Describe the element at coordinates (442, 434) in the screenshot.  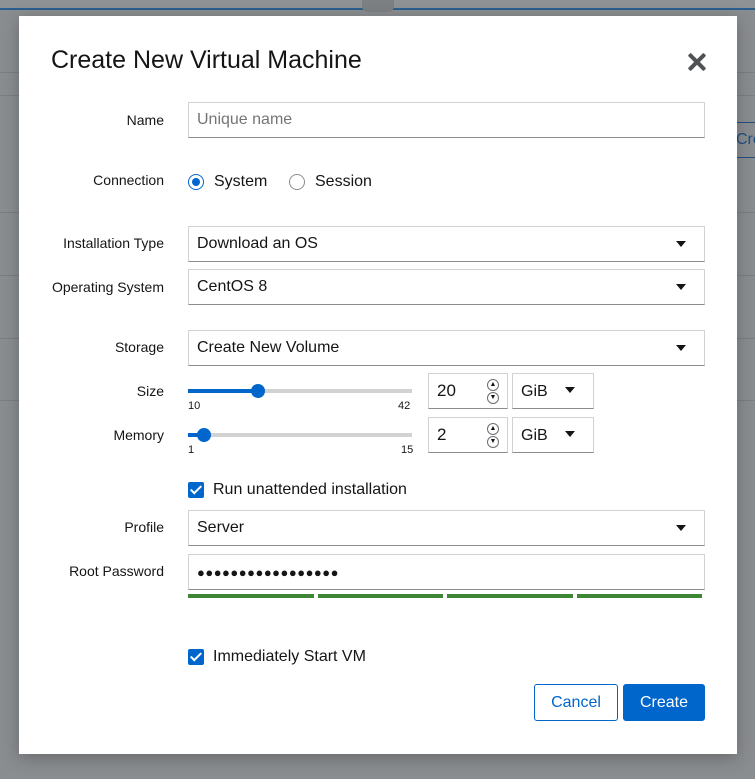
I see `number-value: 2` at that location.